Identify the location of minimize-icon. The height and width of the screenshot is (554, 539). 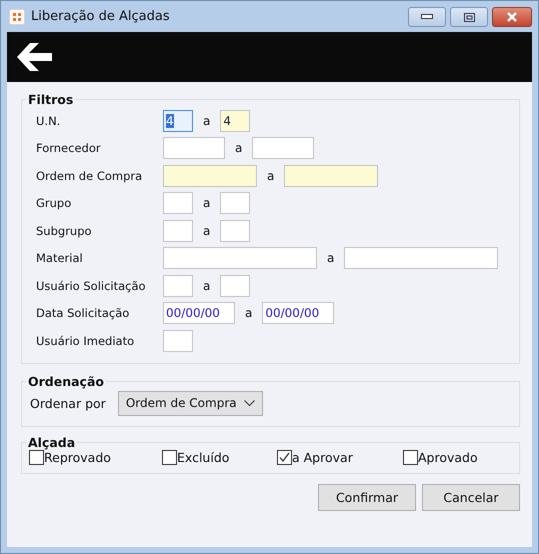
(427, 17).